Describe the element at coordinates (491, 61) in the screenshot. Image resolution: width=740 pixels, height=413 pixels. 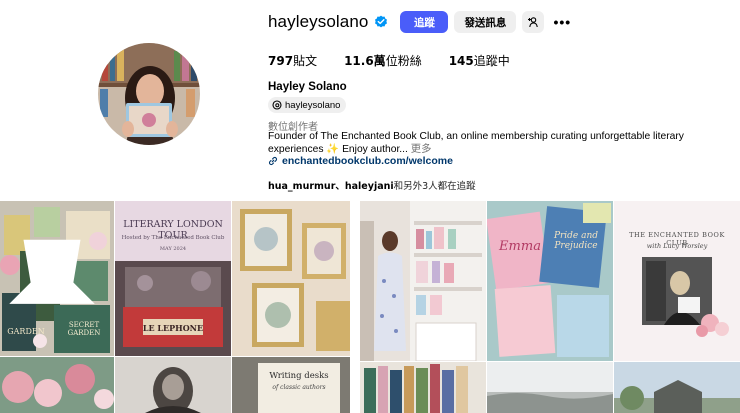
I see `following-label: 追蹤中` at that location.